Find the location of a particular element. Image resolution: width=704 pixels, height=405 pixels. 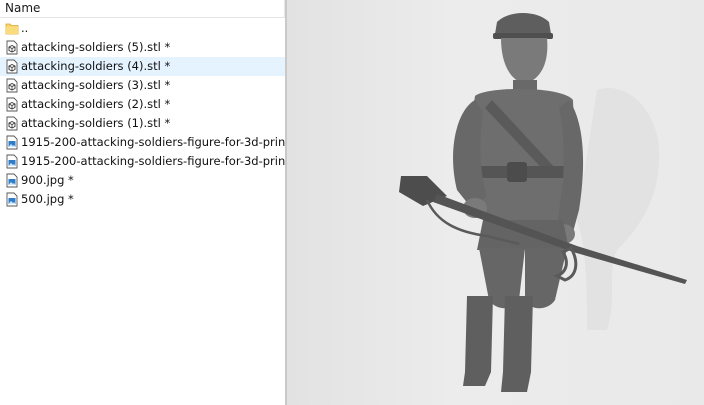

file-name: 500.jpg * is located at coordinates (47, 199).